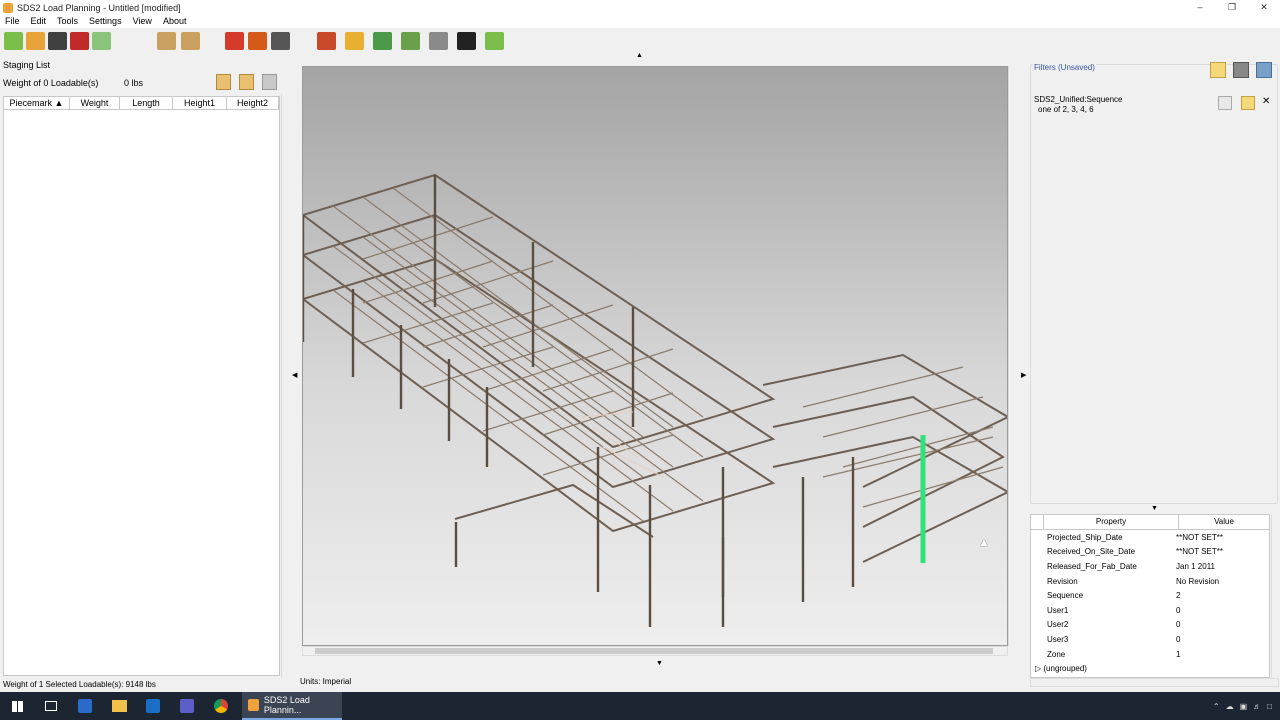 The image size is (1280, 720). Describe the element at coordinates (17, 706) in the screenshot. I see `windows-start-icon` at that location.